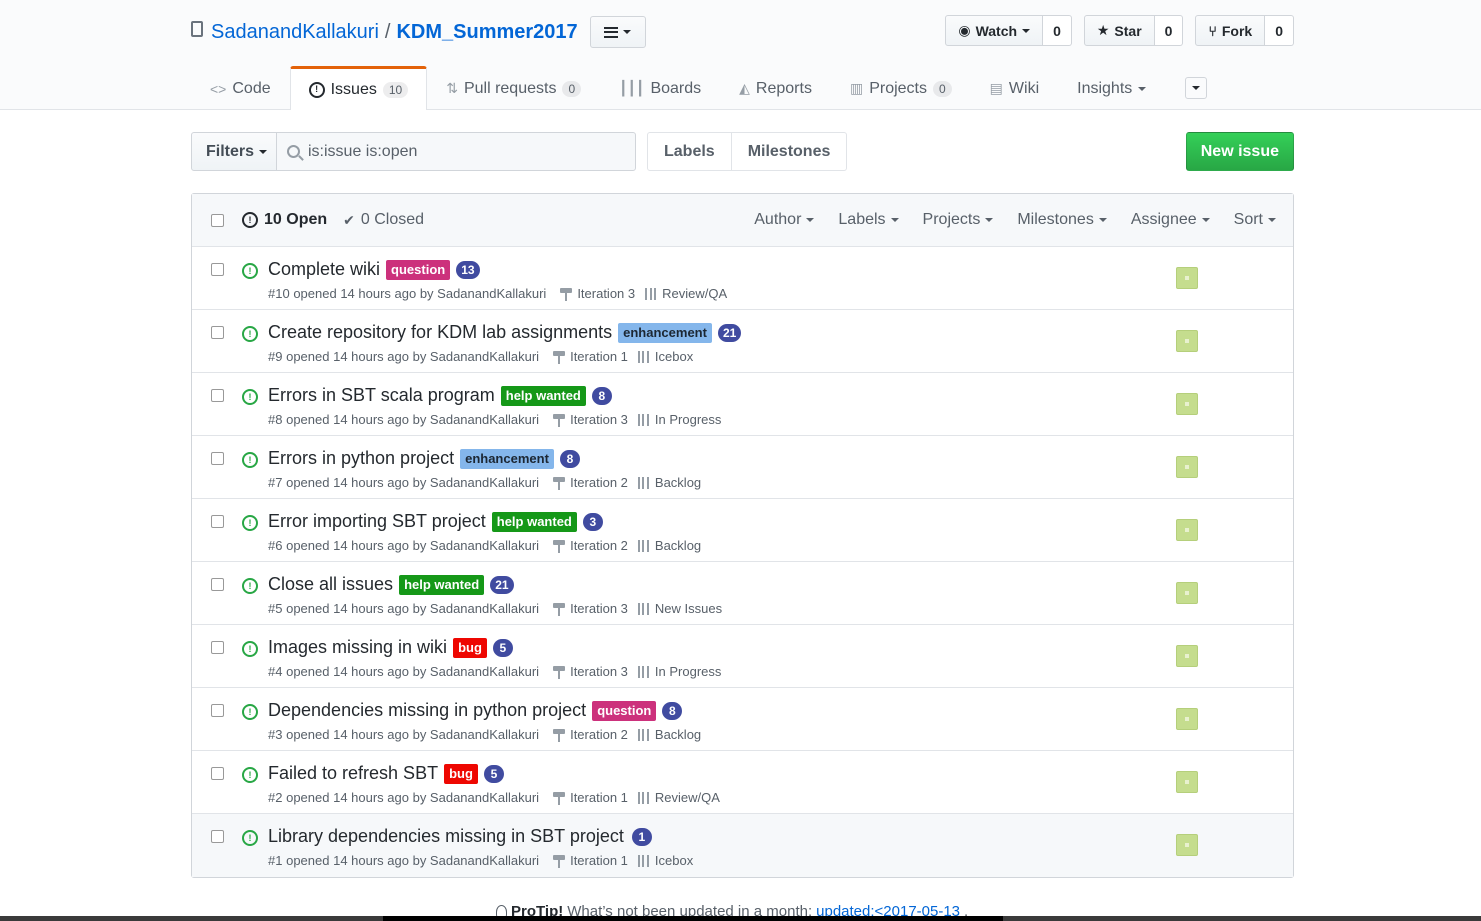 The image size is (1481, 921). What do you see at coordinates (868, 220) in the screenshot?
I see `labels-menu: Labels` at bounding box center [868, 220].